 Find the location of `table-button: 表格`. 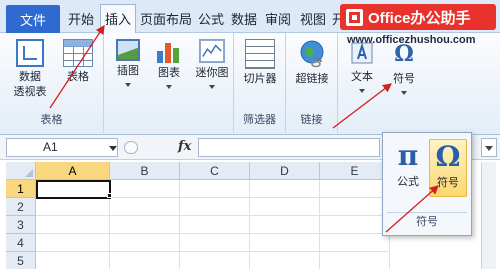

table-button: 表格 is located at coordinates (78, 62).